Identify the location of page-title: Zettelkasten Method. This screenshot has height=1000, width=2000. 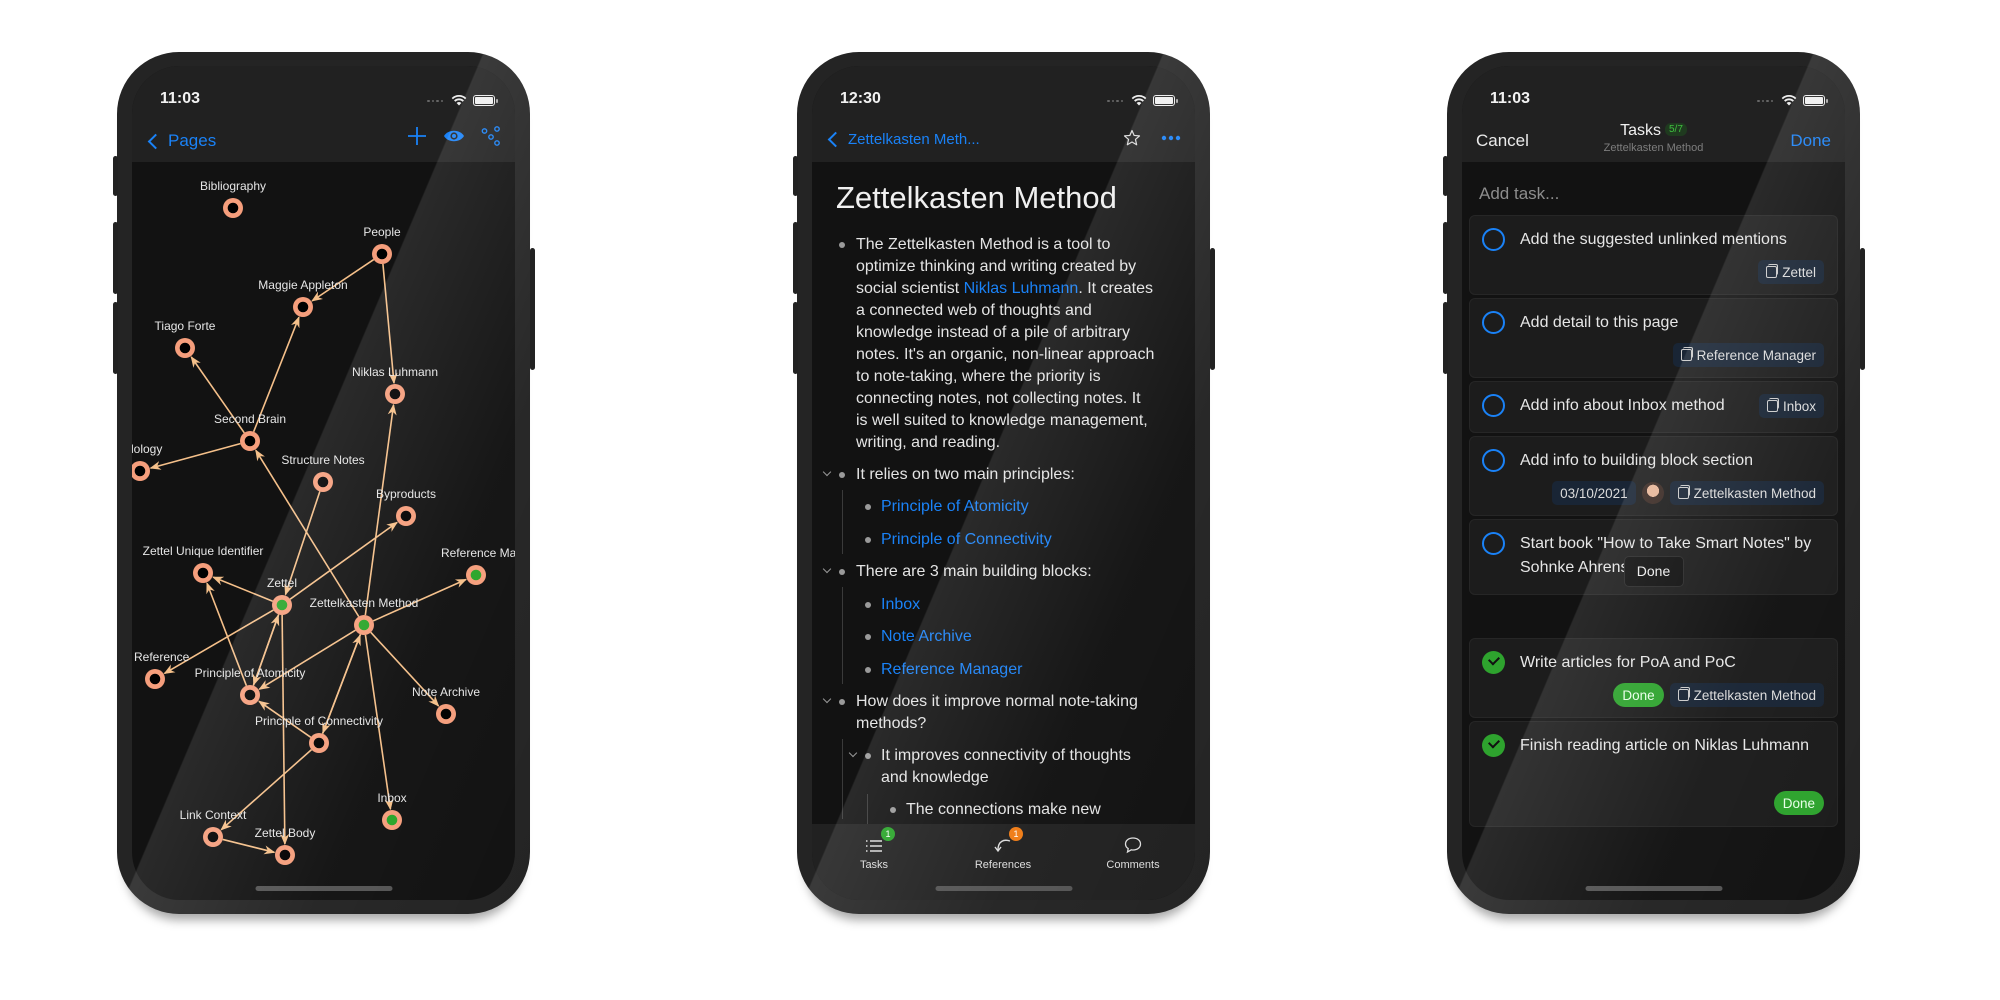
(976, 198).